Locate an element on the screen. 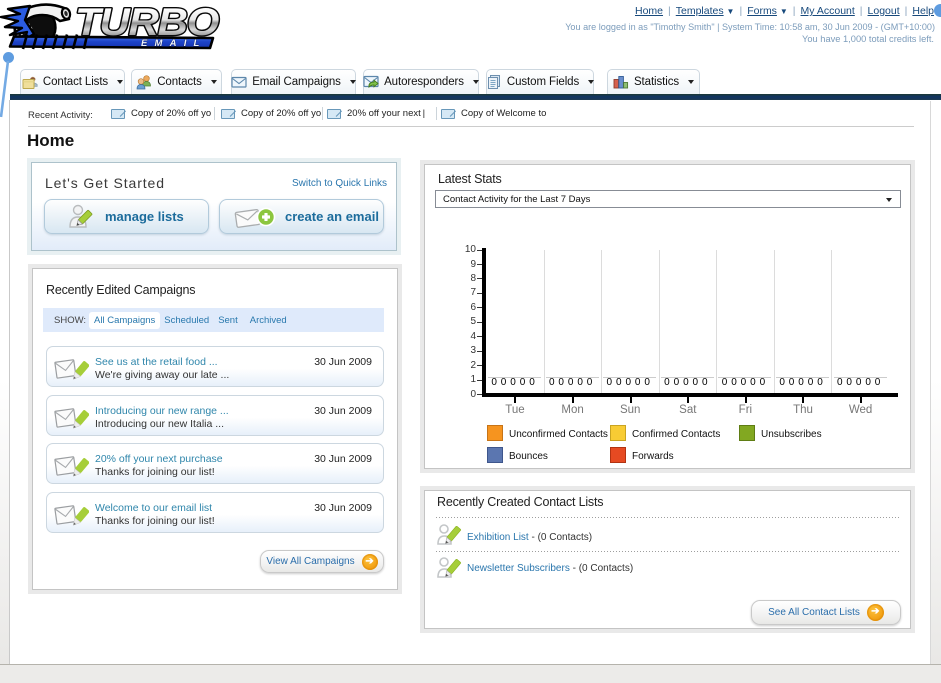 The width and height of the screenshot is (941, 683). svg-text: EMAIL is located at coordinates (174, 43).